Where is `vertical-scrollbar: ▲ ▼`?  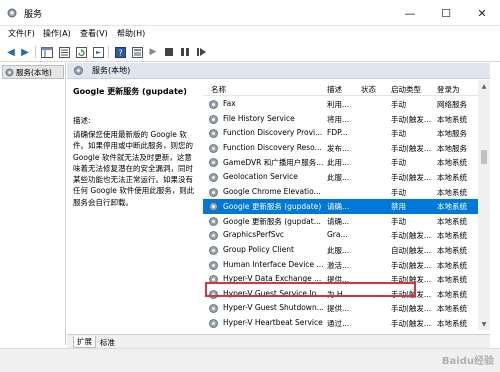 vertical-scrollbar: ▲ ▼ is located at coordinates (484, 205).